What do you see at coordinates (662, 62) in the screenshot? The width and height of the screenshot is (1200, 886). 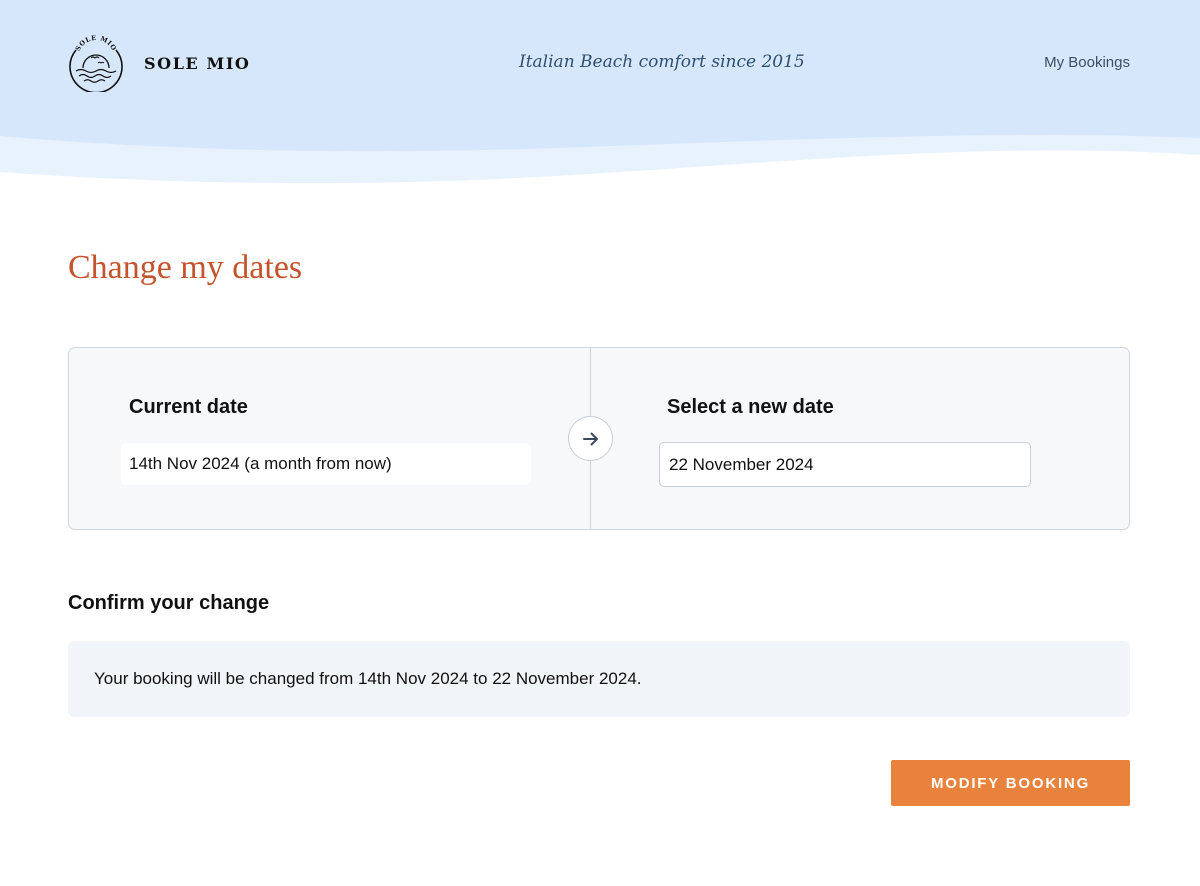 I see `header-tagline: Italian Beach comfort since 2015` at bounding box center [662, 62].